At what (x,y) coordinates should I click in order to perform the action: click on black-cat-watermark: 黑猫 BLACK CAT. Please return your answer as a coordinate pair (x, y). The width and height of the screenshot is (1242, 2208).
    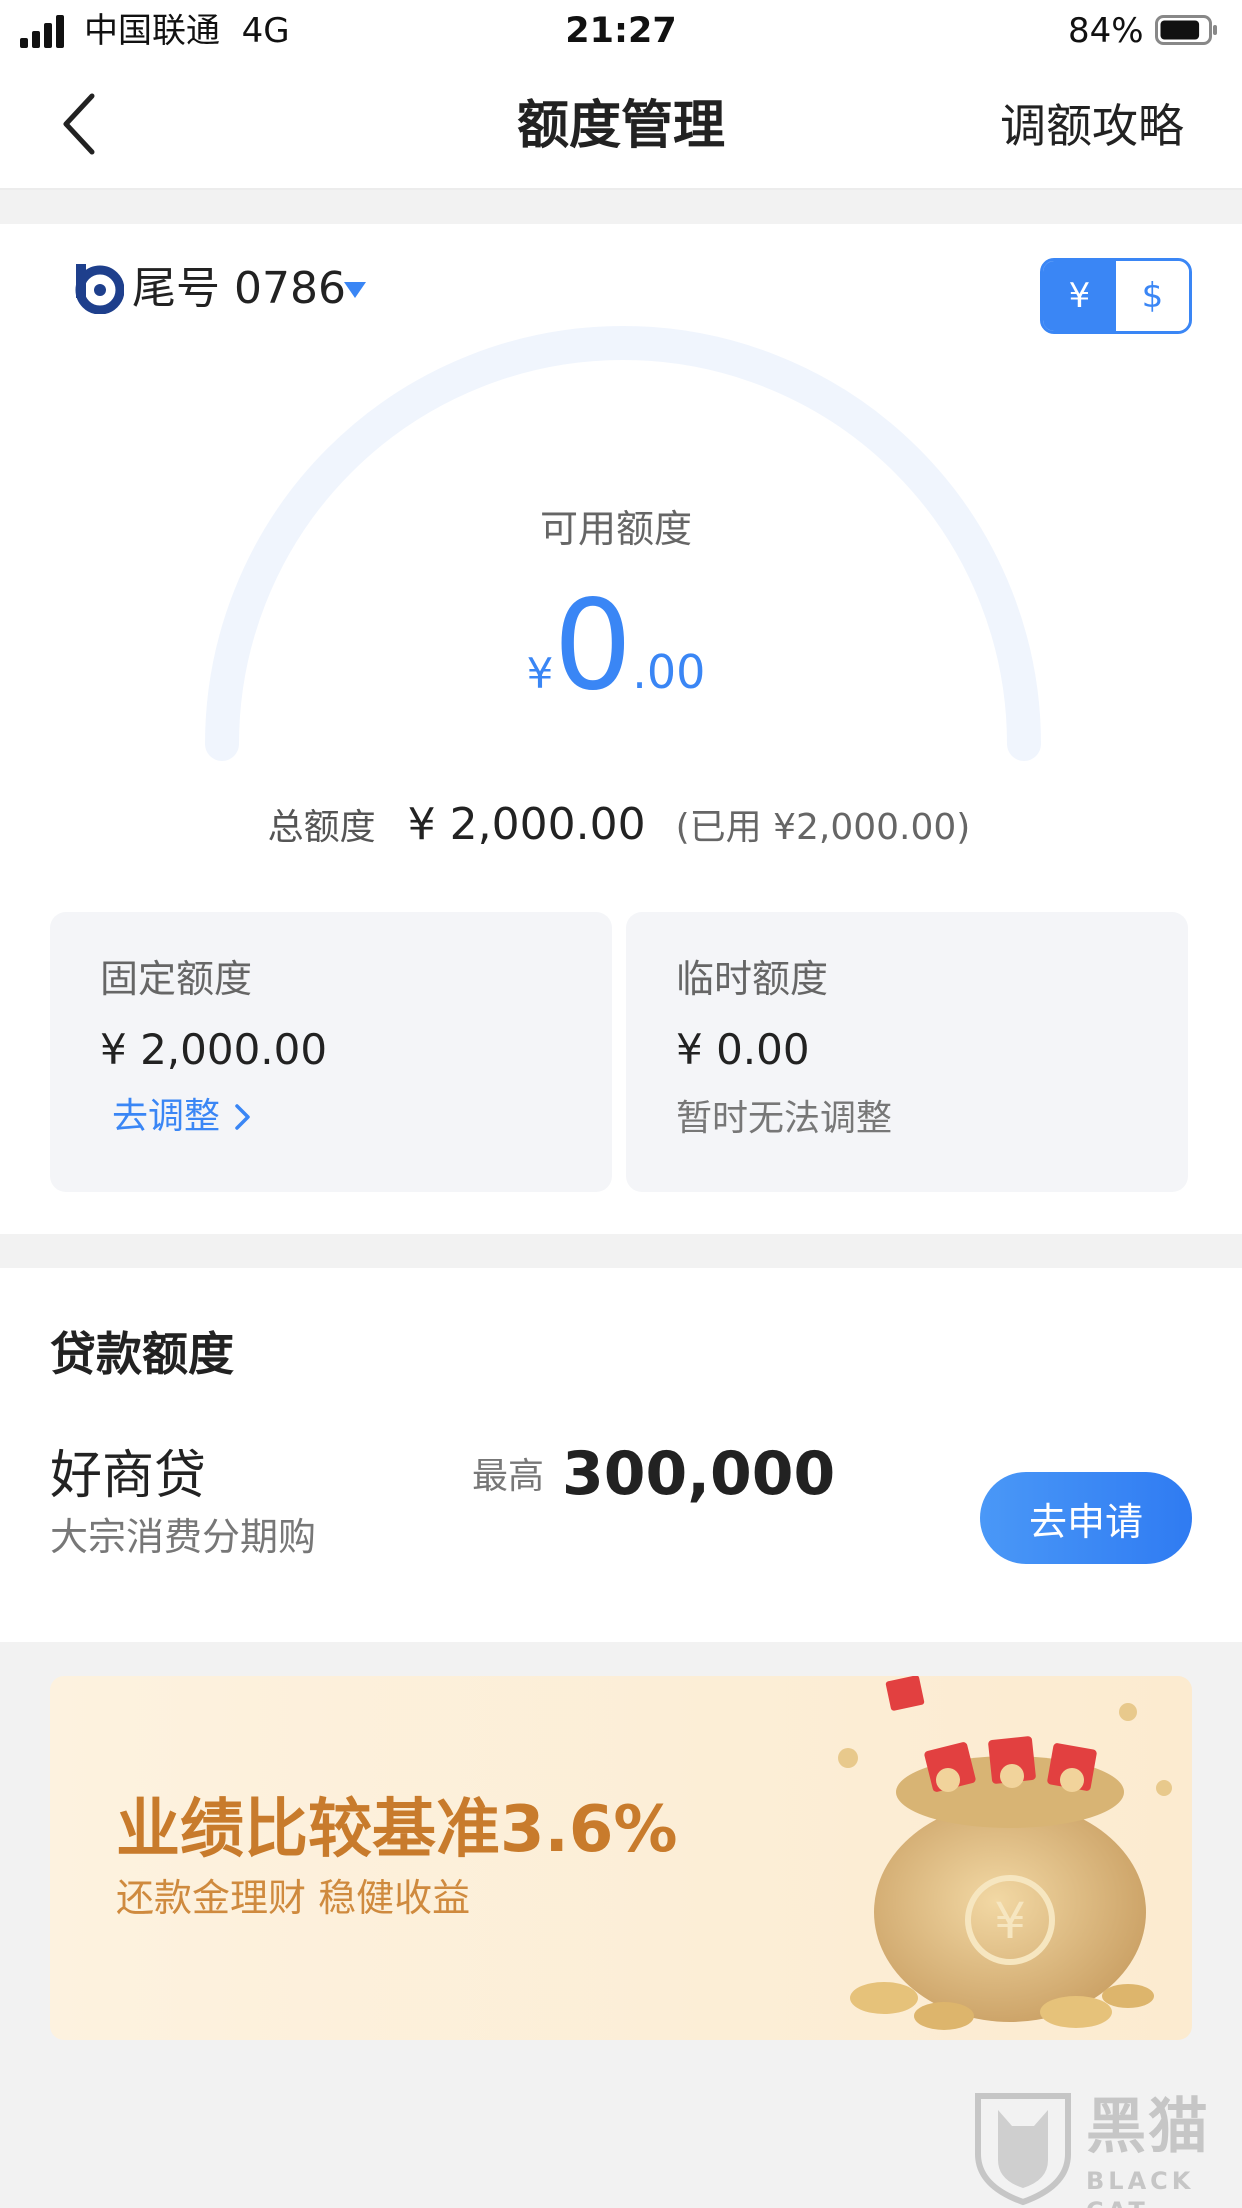
    Looking at the image, I should click on (1105, 2149).